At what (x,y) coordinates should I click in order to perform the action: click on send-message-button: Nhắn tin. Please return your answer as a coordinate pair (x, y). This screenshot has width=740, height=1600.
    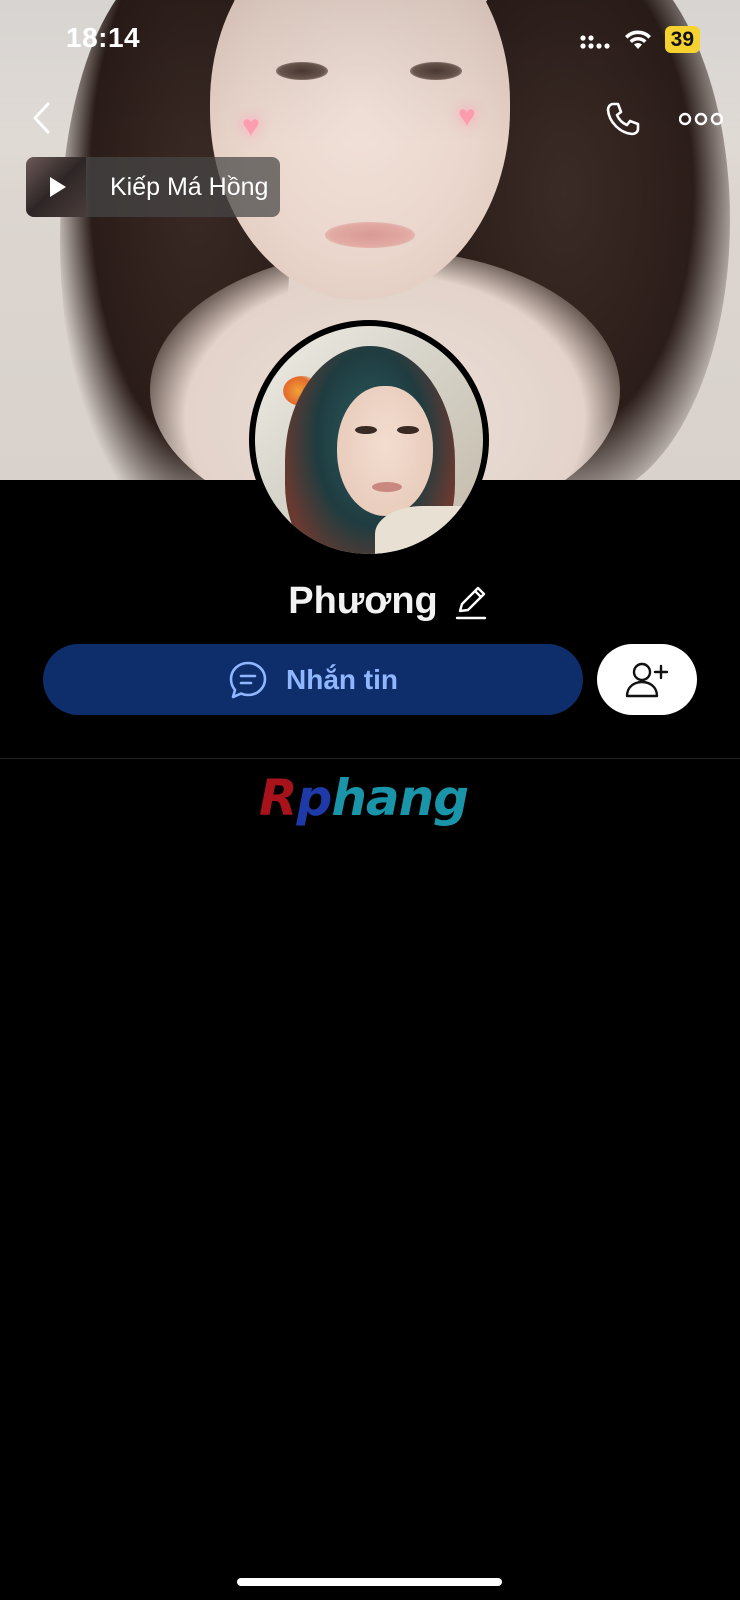
    Looking at the image, I should click on (313, 679).